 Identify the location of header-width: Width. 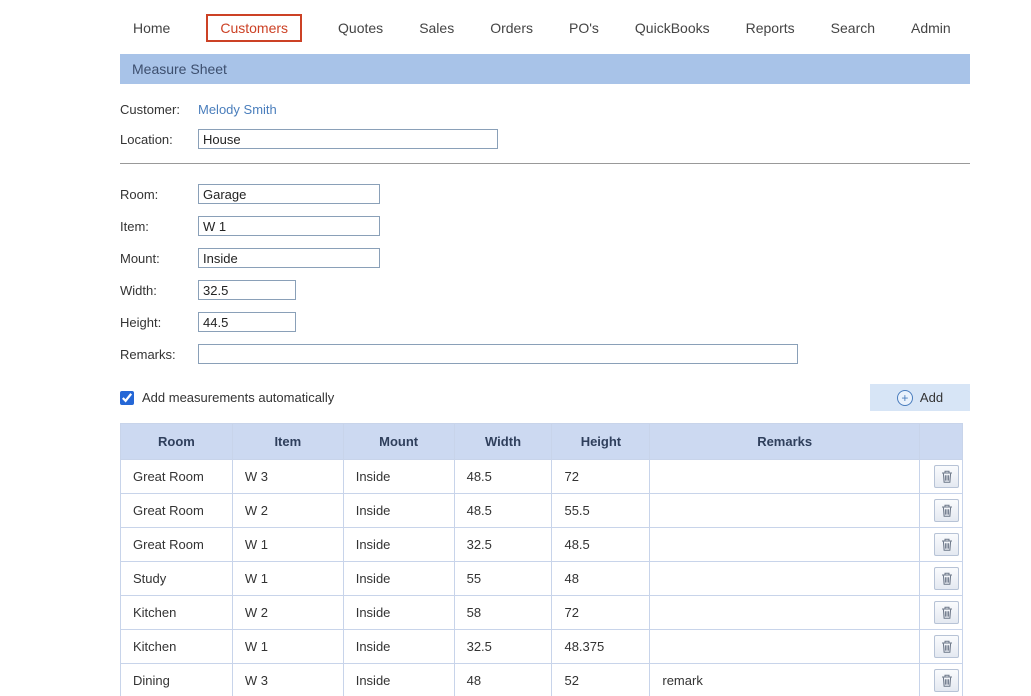
(503, 441).